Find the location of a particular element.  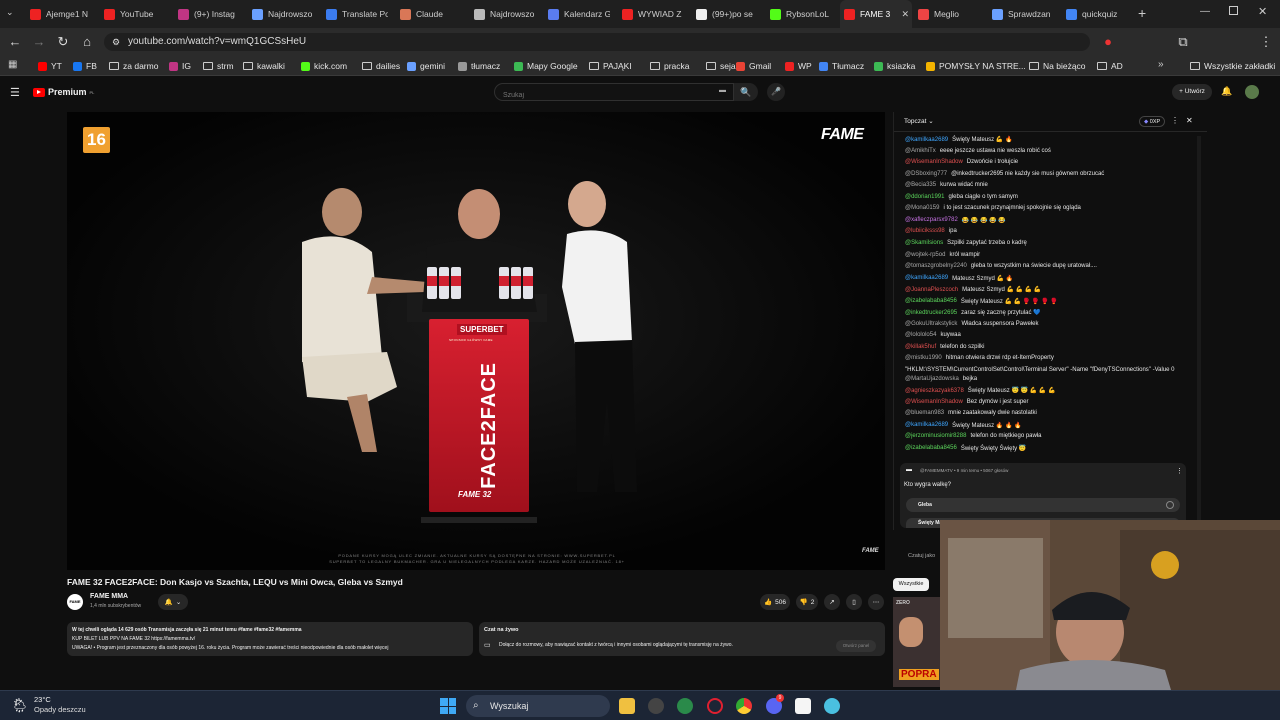

chat-author: @xafleczparsx9782 is located at coordinates (931, 220).